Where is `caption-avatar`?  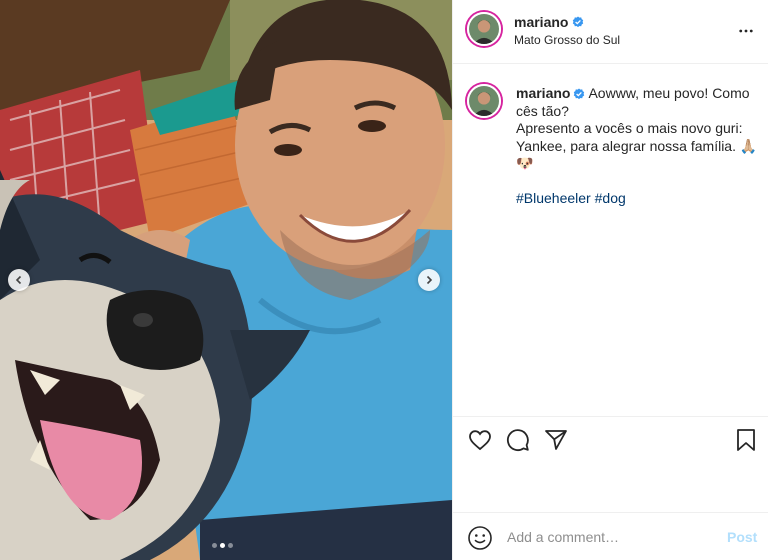
caption-avatar is located at coordinates (484, 101).